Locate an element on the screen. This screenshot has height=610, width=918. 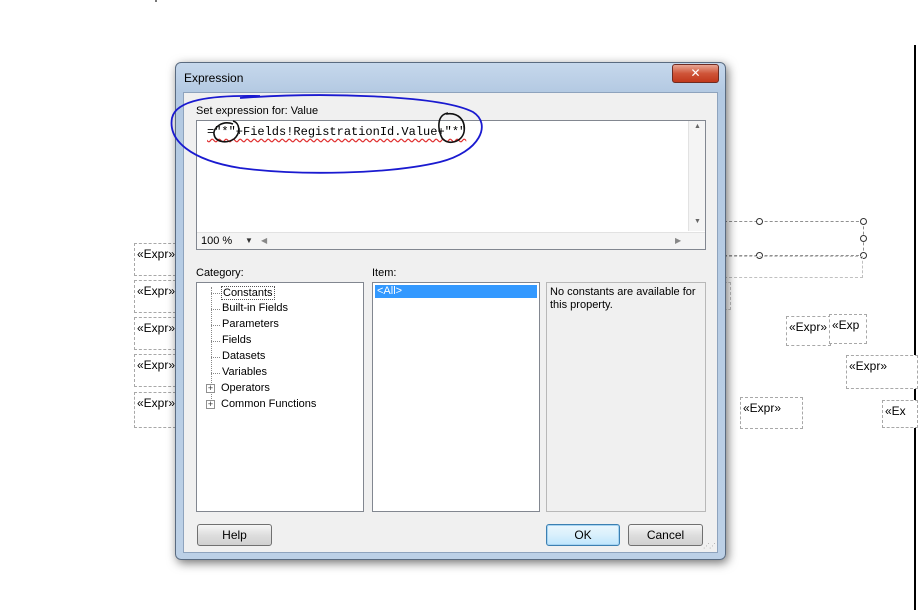
scroll-right-icon: ▶ is located at coordinates (678, 240).